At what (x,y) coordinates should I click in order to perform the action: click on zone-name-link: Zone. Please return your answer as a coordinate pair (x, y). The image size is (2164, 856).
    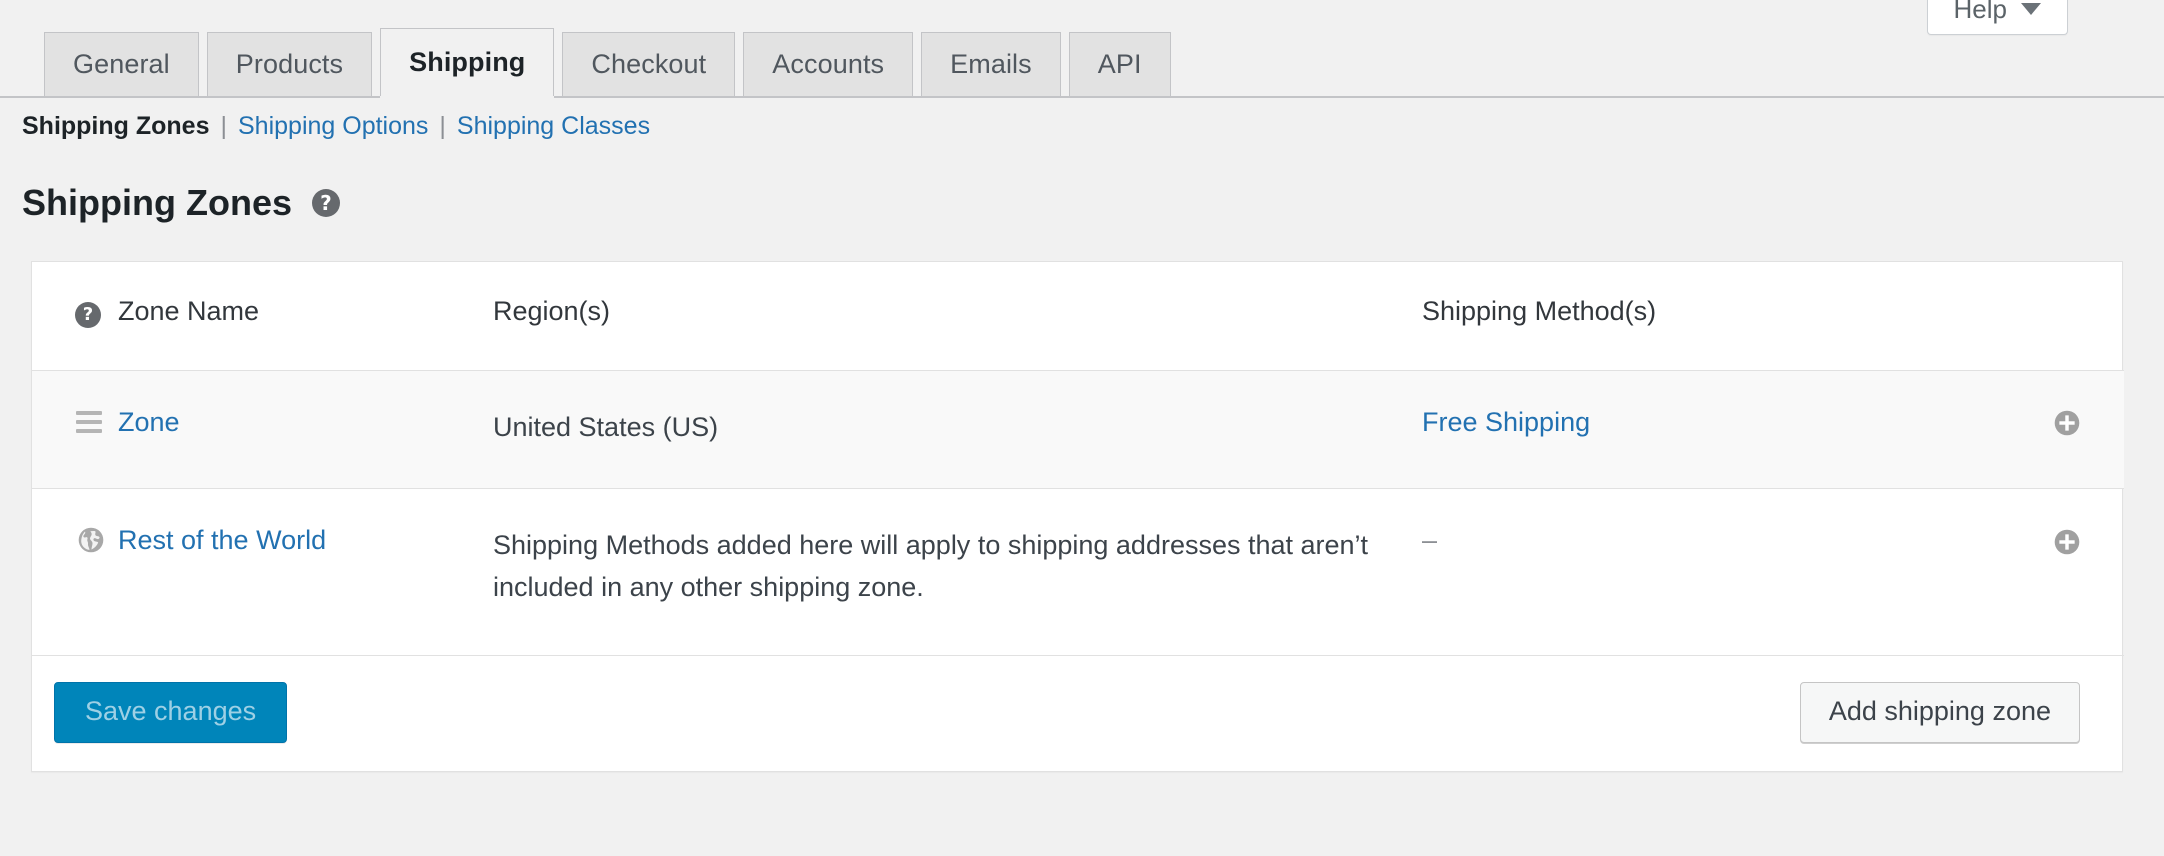
    Looking at the image, I should click on (149, 422).